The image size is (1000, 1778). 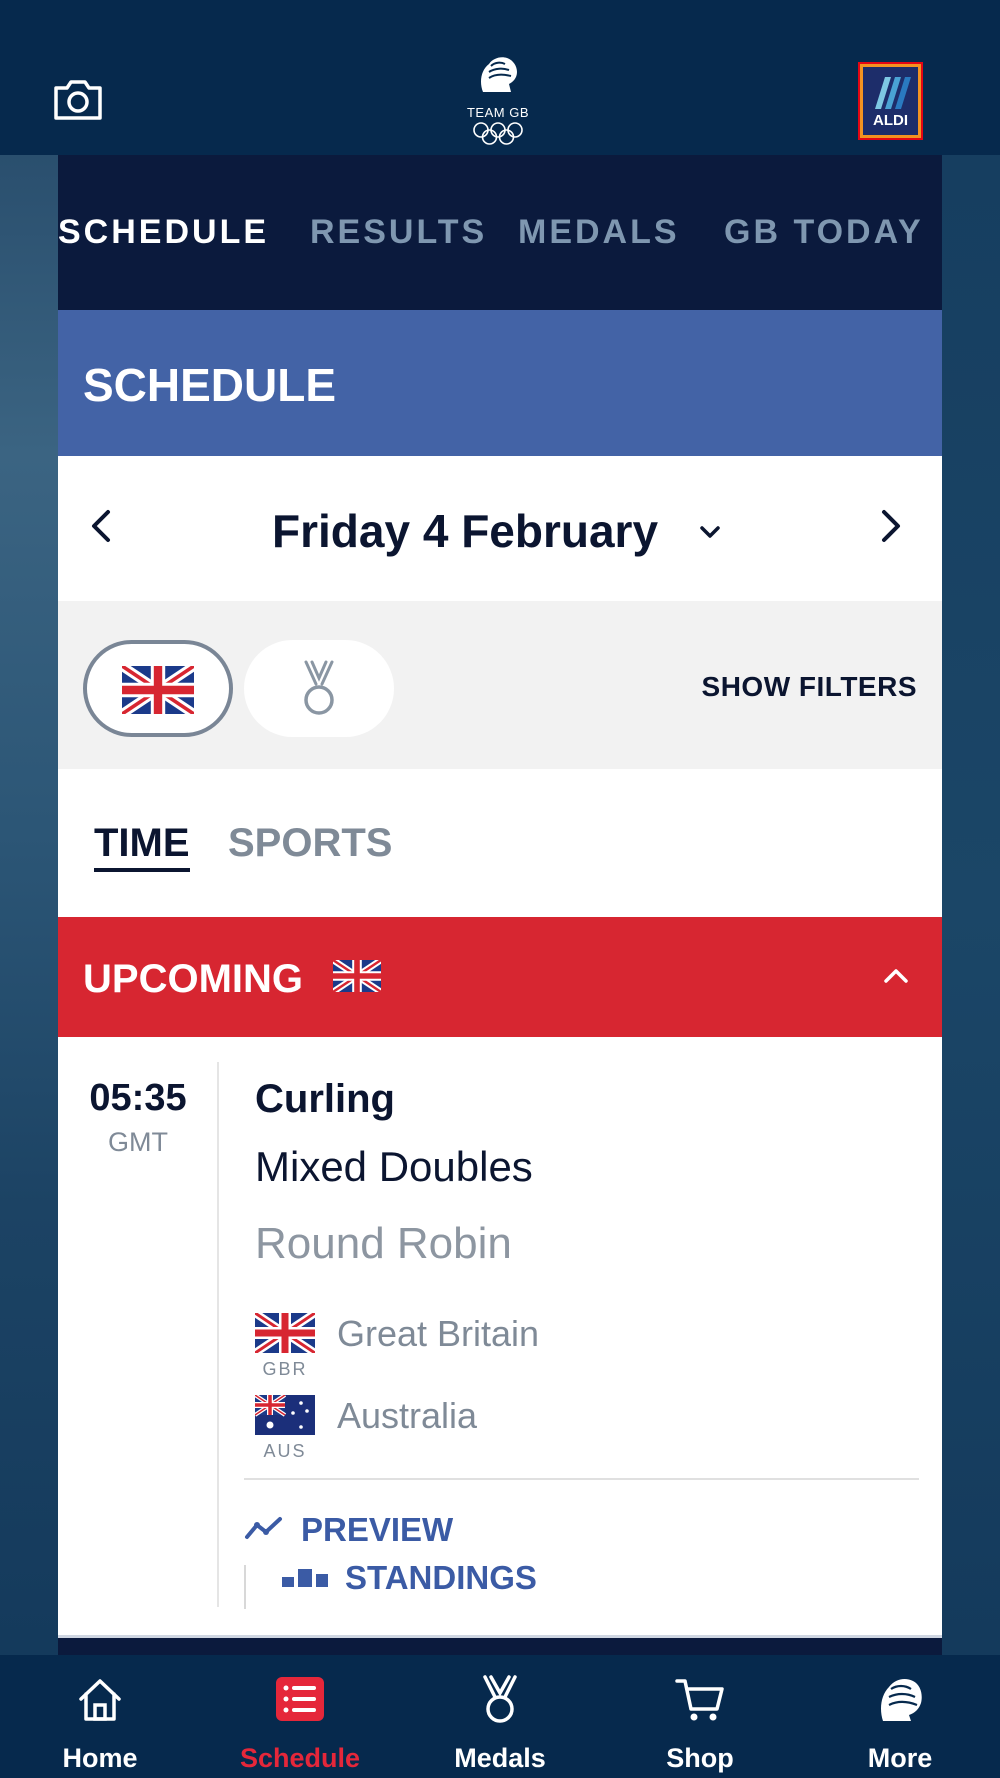 I want to click on aldi-sponsor-logo: ALDI, so click(x=890, y=101).